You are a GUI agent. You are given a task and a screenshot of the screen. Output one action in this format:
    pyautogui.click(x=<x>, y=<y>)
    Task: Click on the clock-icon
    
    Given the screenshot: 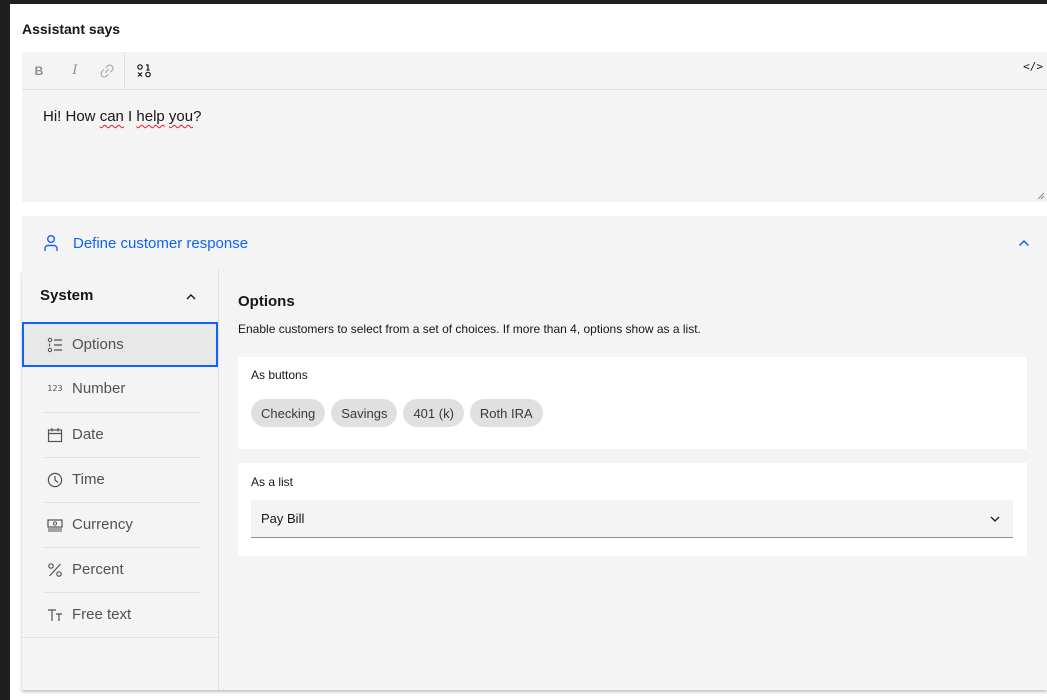 What is the action you would take?
    pyautogui.click(x=55, y=480)
    